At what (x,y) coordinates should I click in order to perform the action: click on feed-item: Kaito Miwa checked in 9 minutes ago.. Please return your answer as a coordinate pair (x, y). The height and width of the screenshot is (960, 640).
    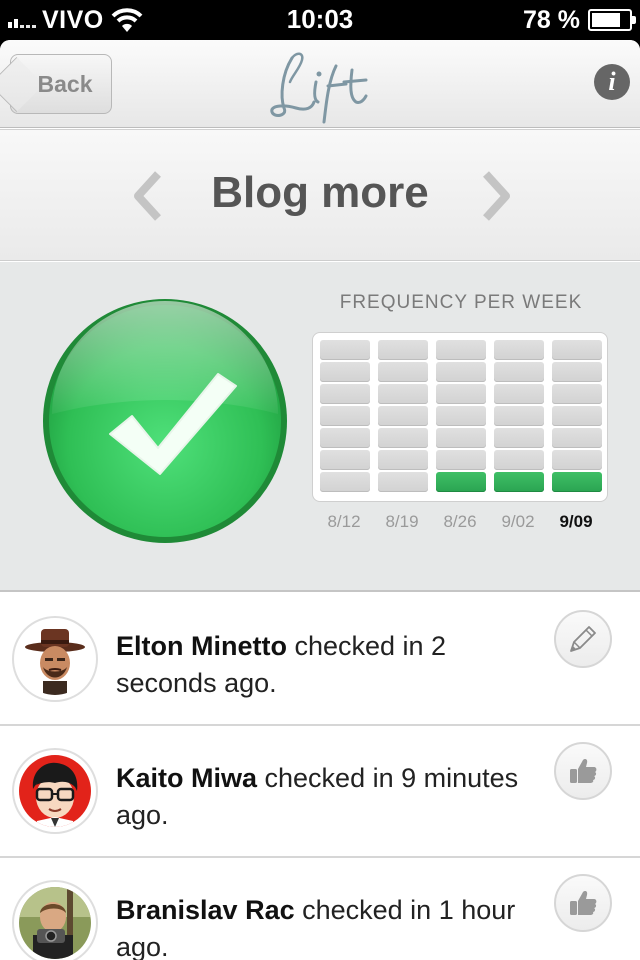
    Looking at the image, I should click on (320, 792).